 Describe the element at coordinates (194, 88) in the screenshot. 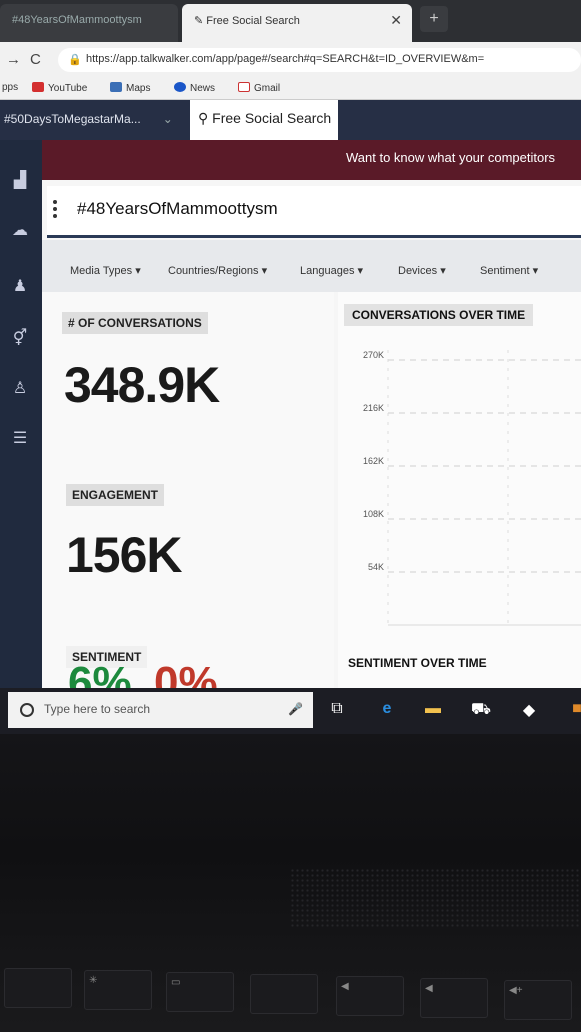

I see `bookmark-news: News` at that location.